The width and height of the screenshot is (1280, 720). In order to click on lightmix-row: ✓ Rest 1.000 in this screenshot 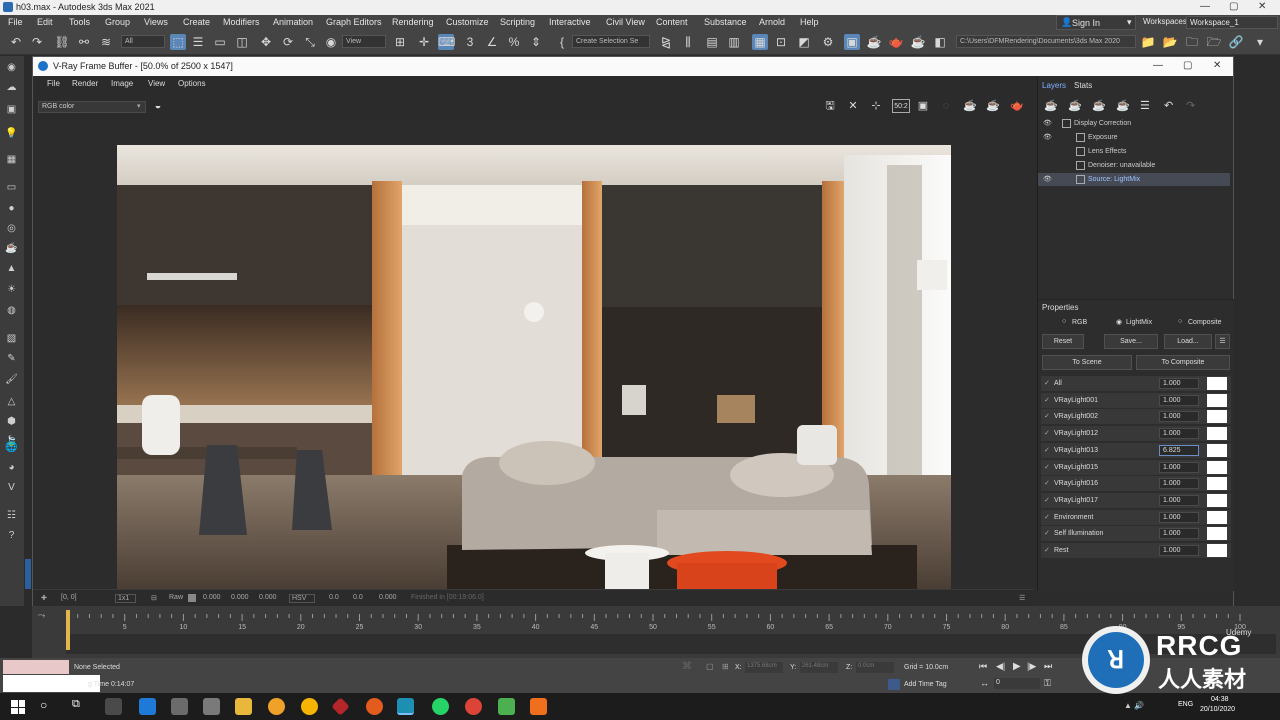, I will do `click(1136, 550)`.